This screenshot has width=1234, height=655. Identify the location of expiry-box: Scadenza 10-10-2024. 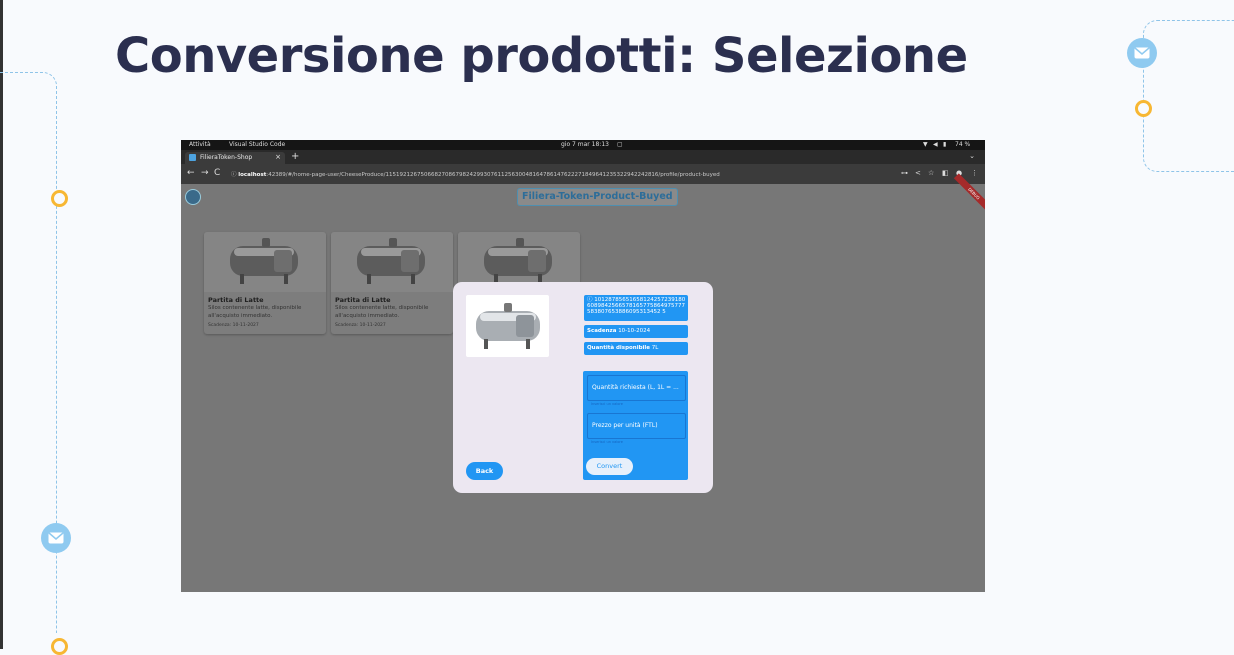
(636, 331).